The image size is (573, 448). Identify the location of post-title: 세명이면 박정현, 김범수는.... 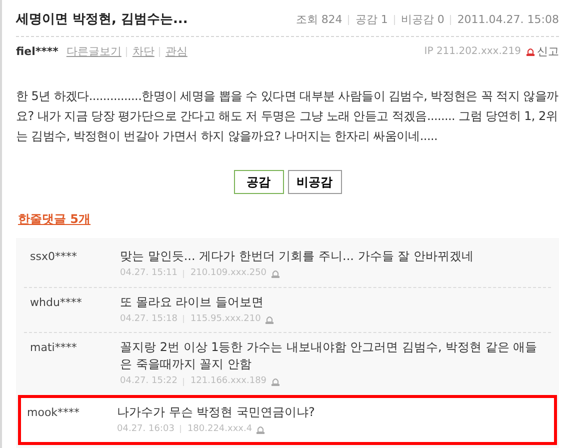
(102, 20).